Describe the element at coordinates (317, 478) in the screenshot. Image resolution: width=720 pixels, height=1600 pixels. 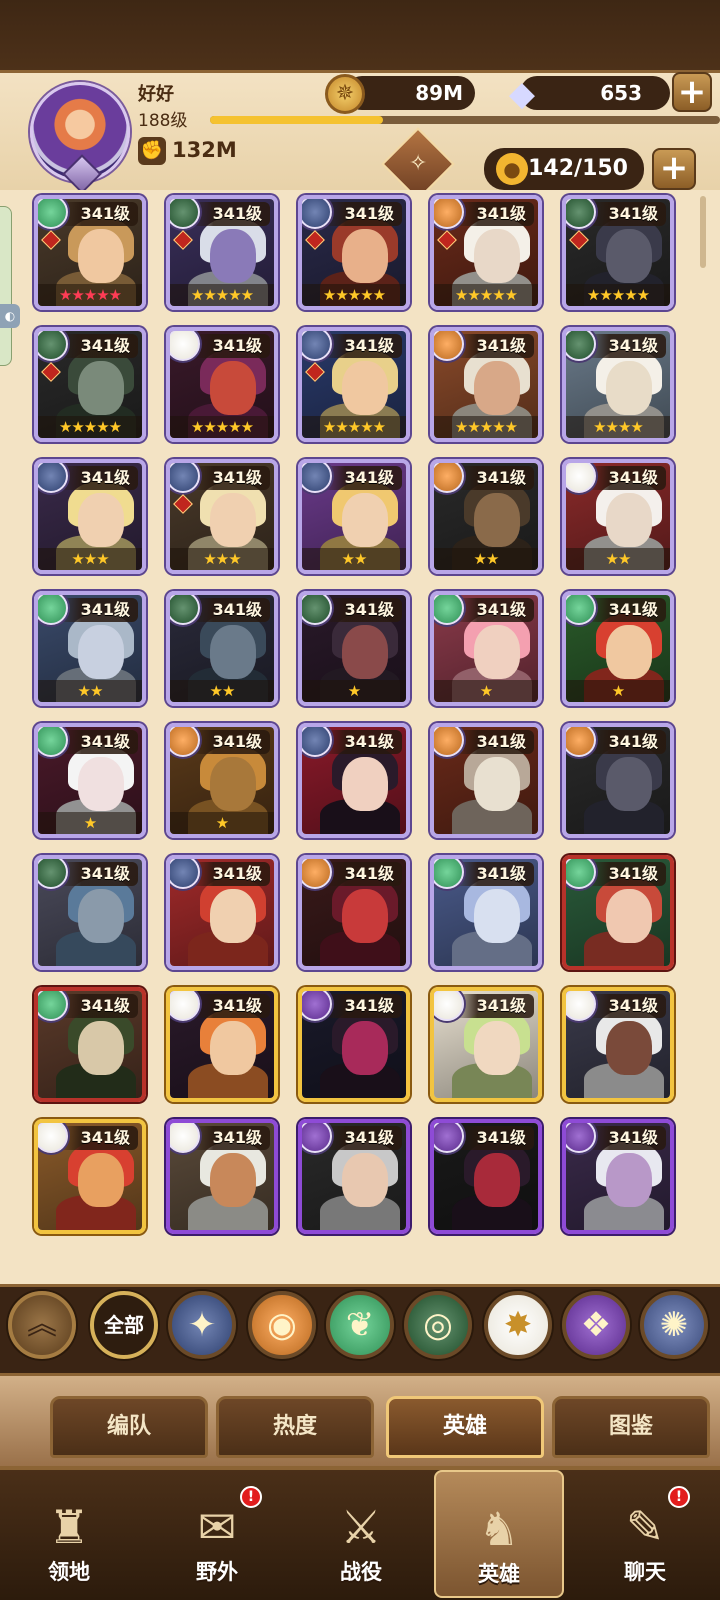
I see `blue-faction-icon` at that location.